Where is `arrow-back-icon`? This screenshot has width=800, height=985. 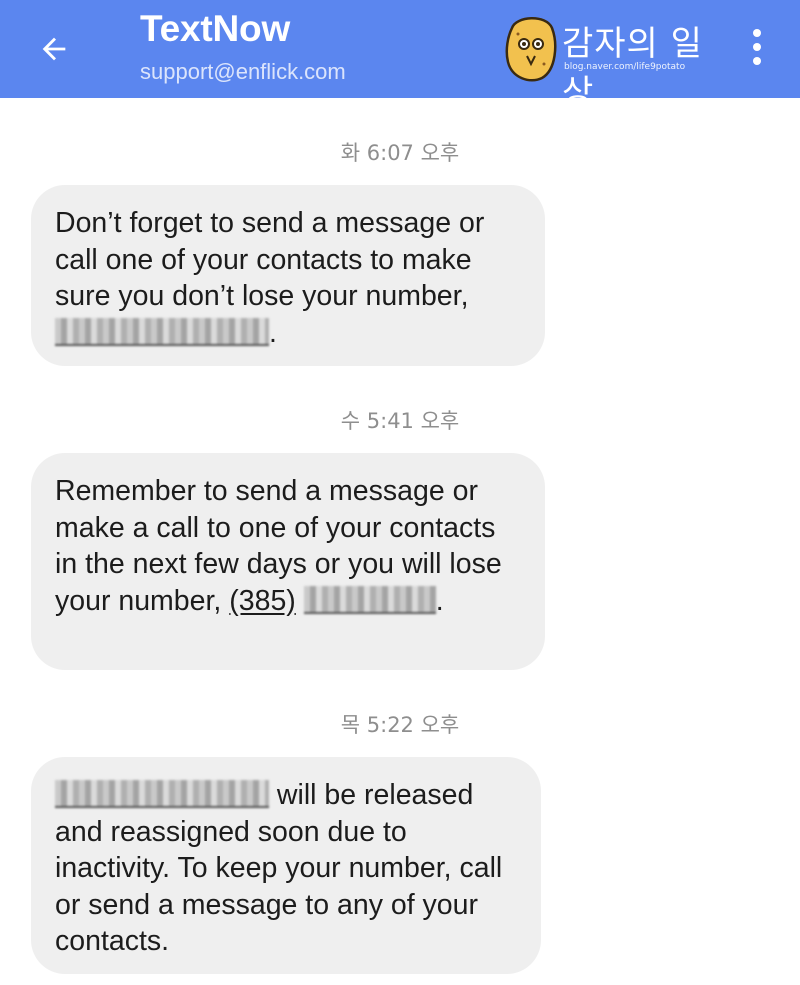
arrow-back-icon is located at coordinates (54, 49).